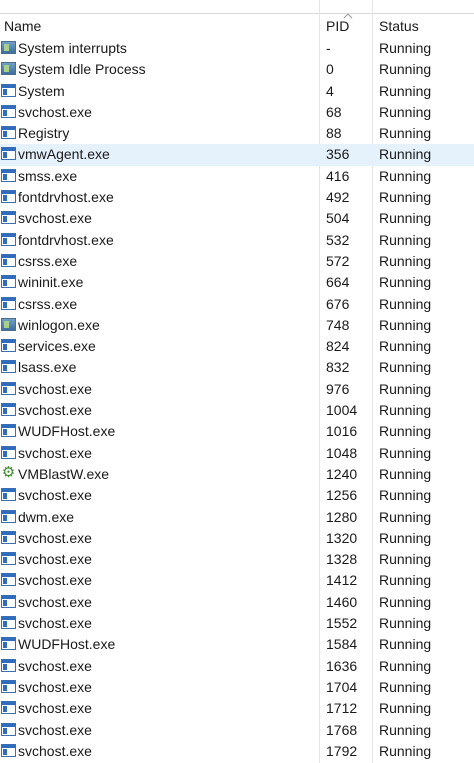 The width and height of the screenshot is (474, 763). What do you see at coordinates (237, 623) in the screenshot?
I see `table-row: svchost.exe 1552 Running` at bounding box center [237, 623].